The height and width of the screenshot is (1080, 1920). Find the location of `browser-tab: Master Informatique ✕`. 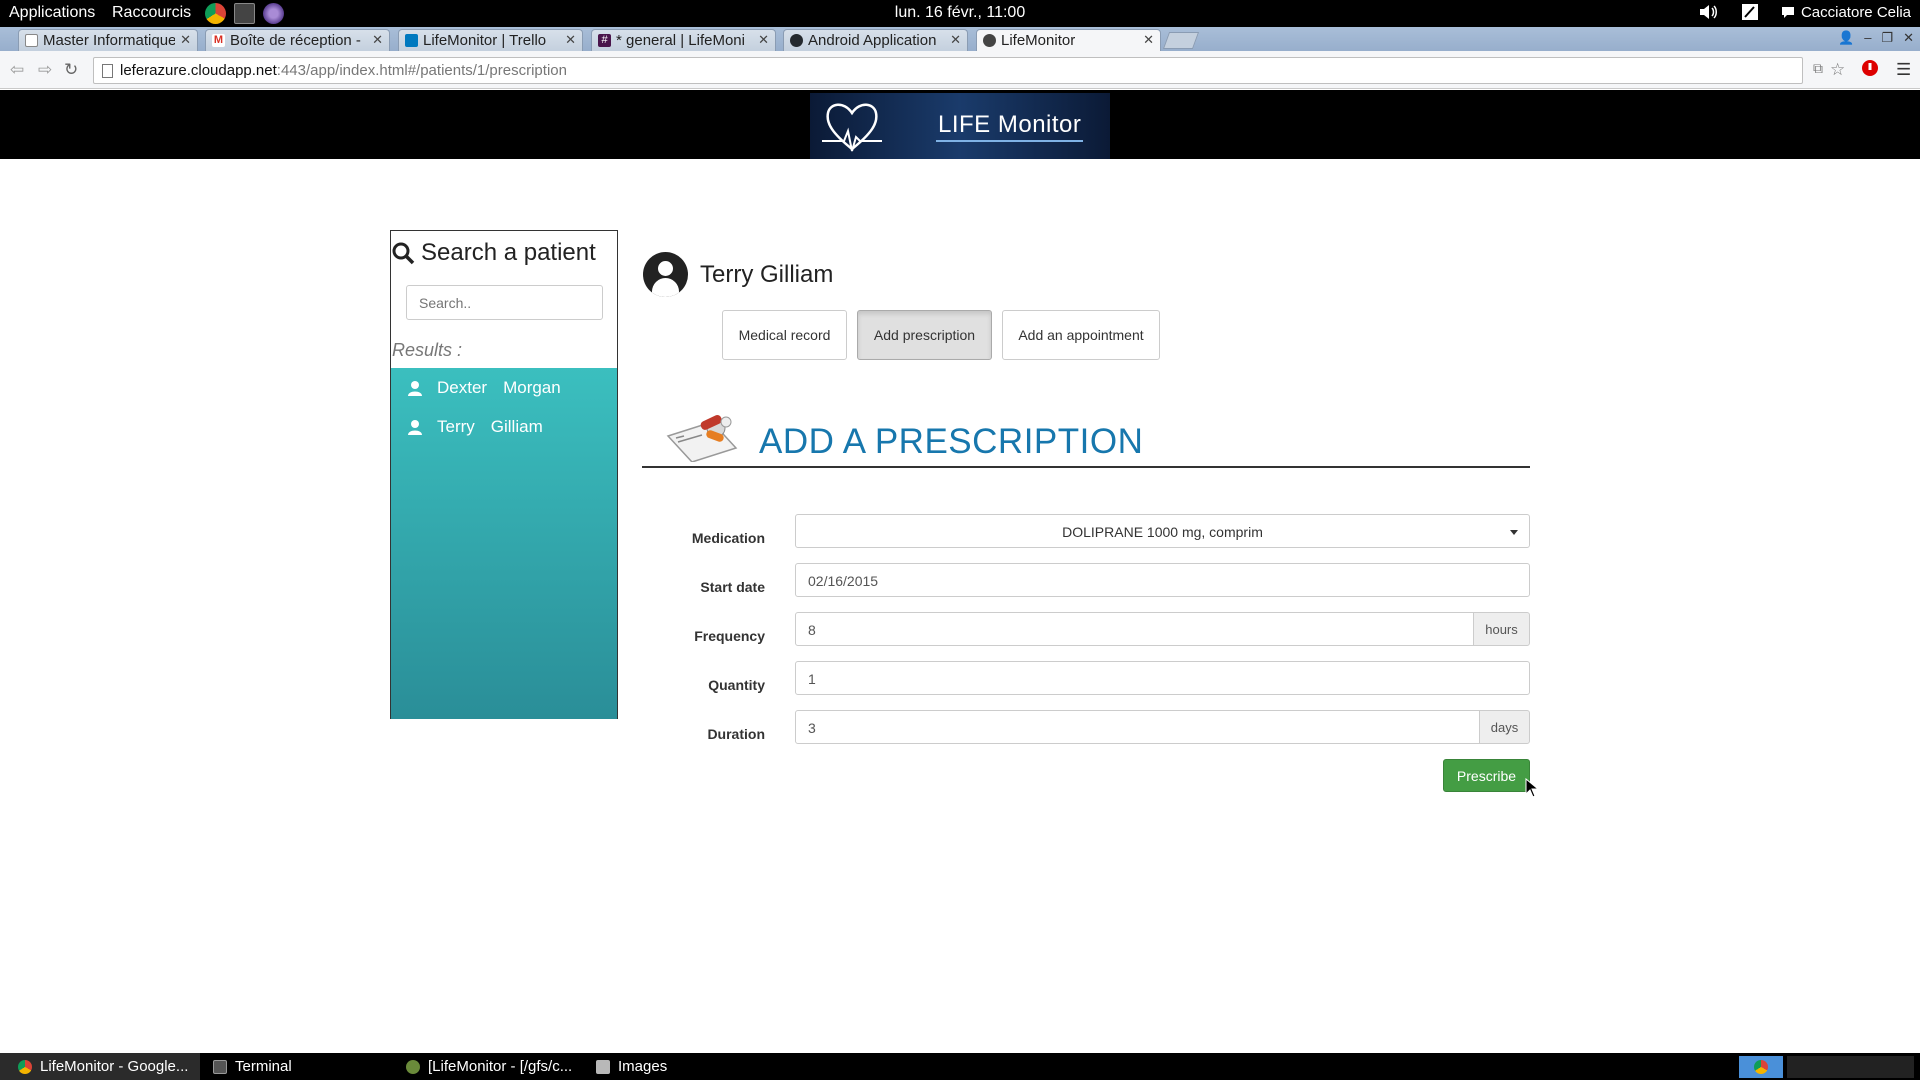

browser-tab: Master Informatique ✕ is located at coordinates (108, 40).